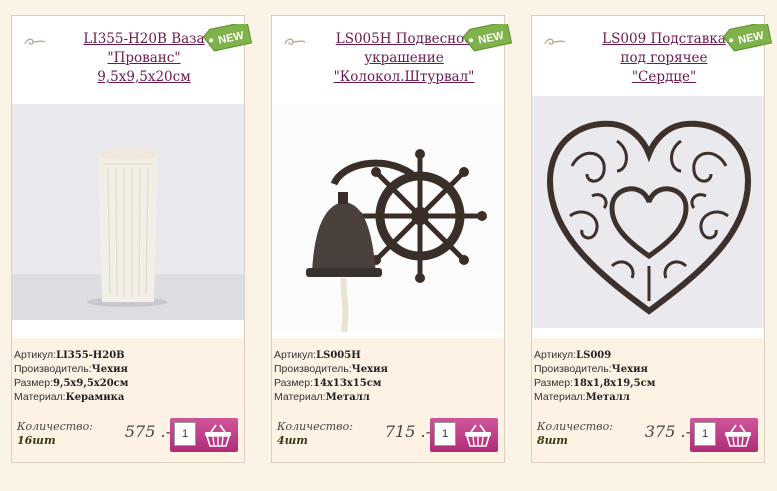  I want to click on stock-quantity: 8шт, so click(552, 440).